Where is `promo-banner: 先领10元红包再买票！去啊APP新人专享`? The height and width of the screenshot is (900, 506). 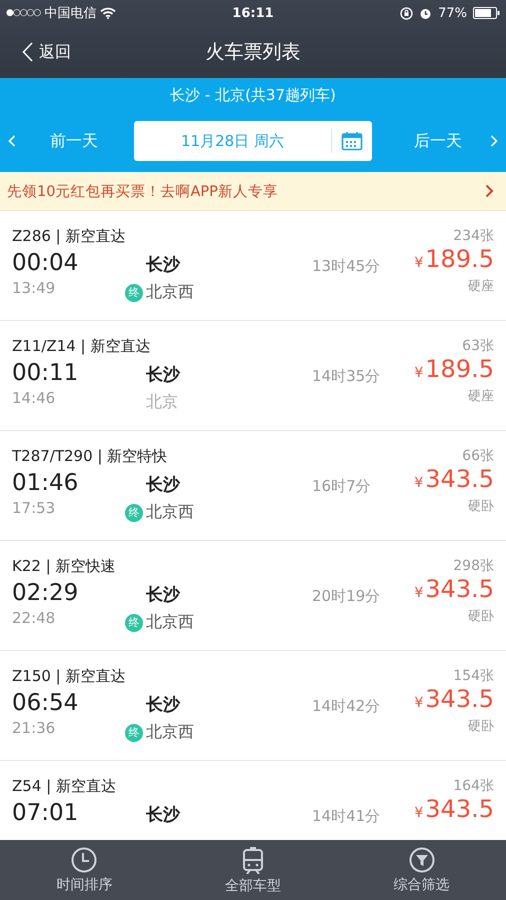
promo-banner: 先领10元红包再买票！去啊APP新人专享 is located at coordinates (253, 191).